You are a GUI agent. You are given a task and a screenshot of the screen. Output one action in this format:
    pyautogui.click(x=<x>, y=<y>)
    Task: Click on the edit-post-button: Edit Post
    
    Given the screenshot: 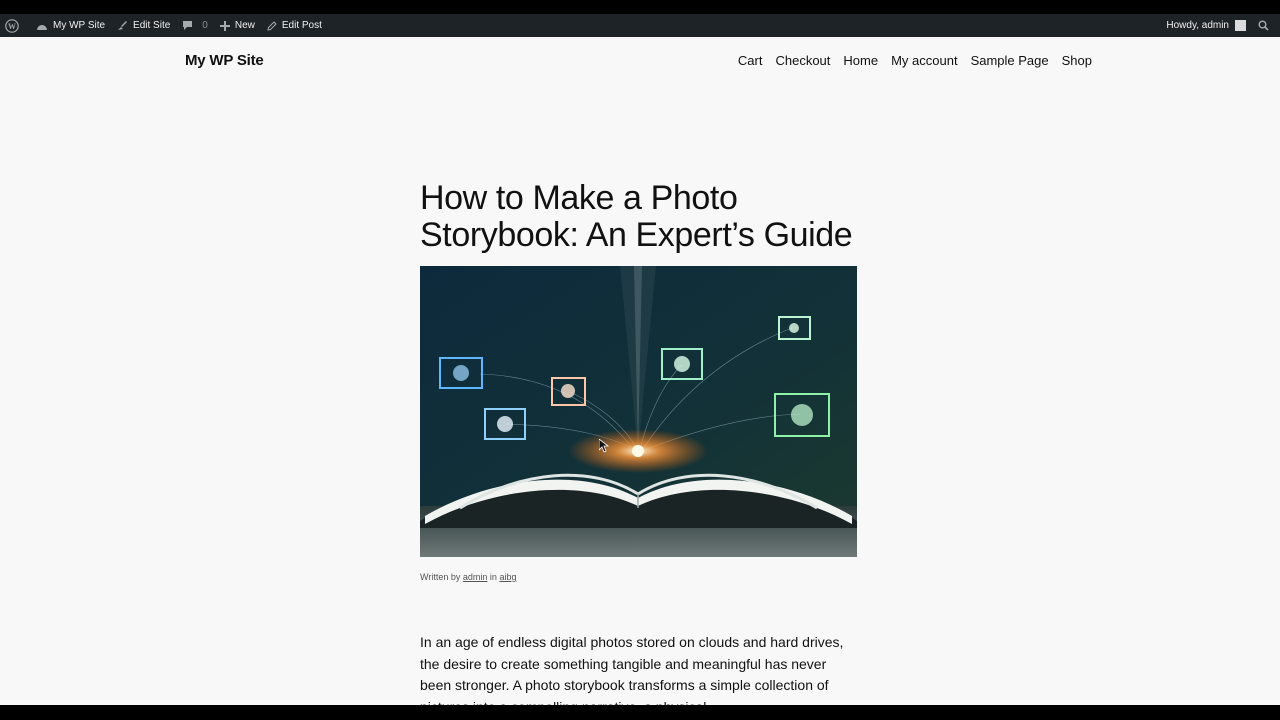 What is the action you would take?
    pyautogui.click(x=294, y=25)
    